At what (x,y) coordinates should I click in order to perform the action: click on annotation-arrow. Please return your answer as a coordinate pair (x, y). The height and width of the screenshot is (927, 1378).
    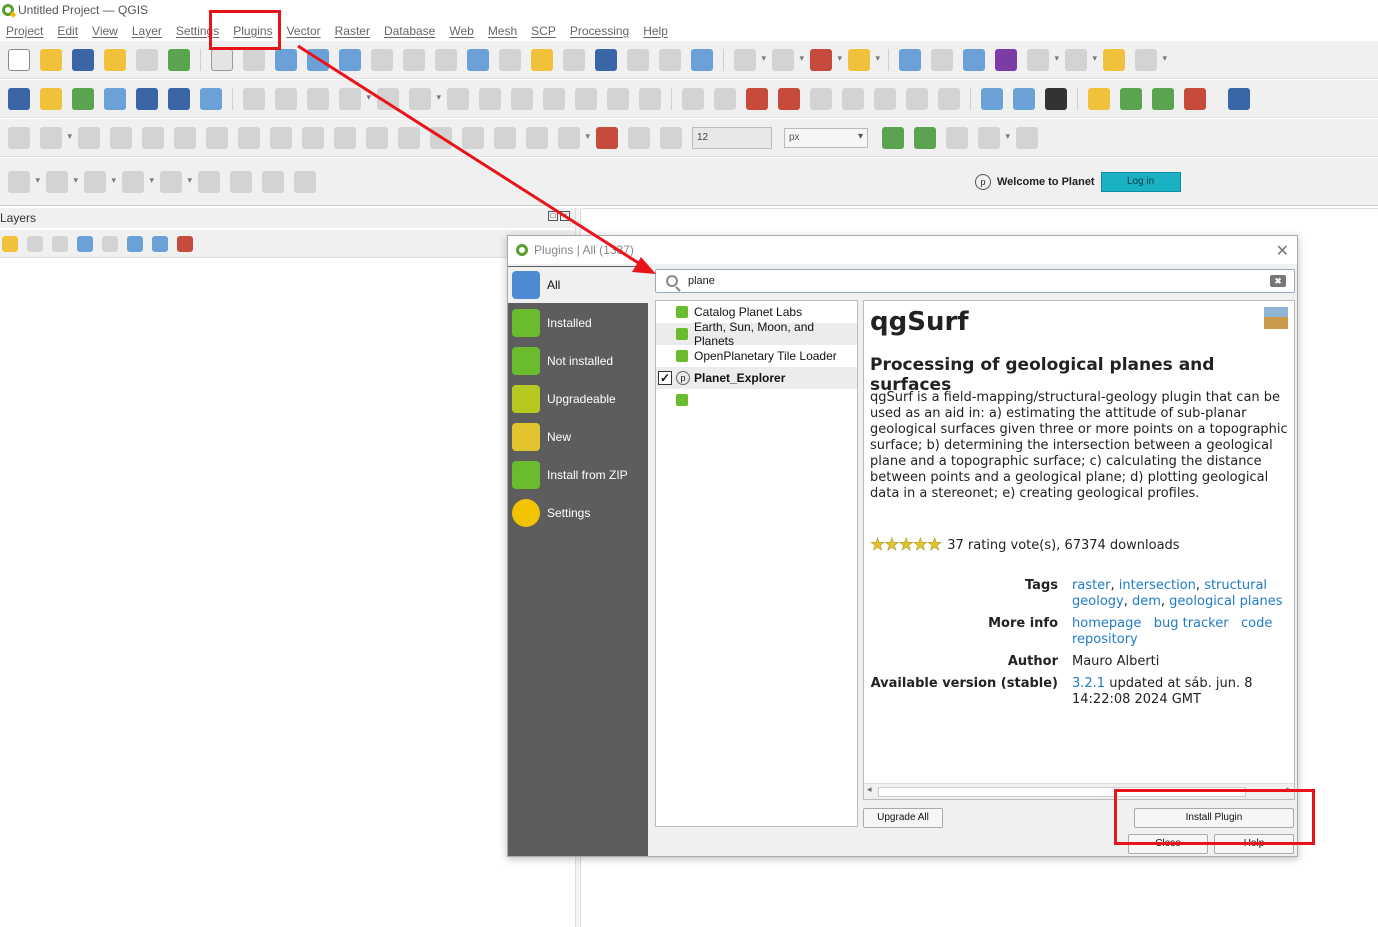
    Looking at the image, I should click on (476, 159).